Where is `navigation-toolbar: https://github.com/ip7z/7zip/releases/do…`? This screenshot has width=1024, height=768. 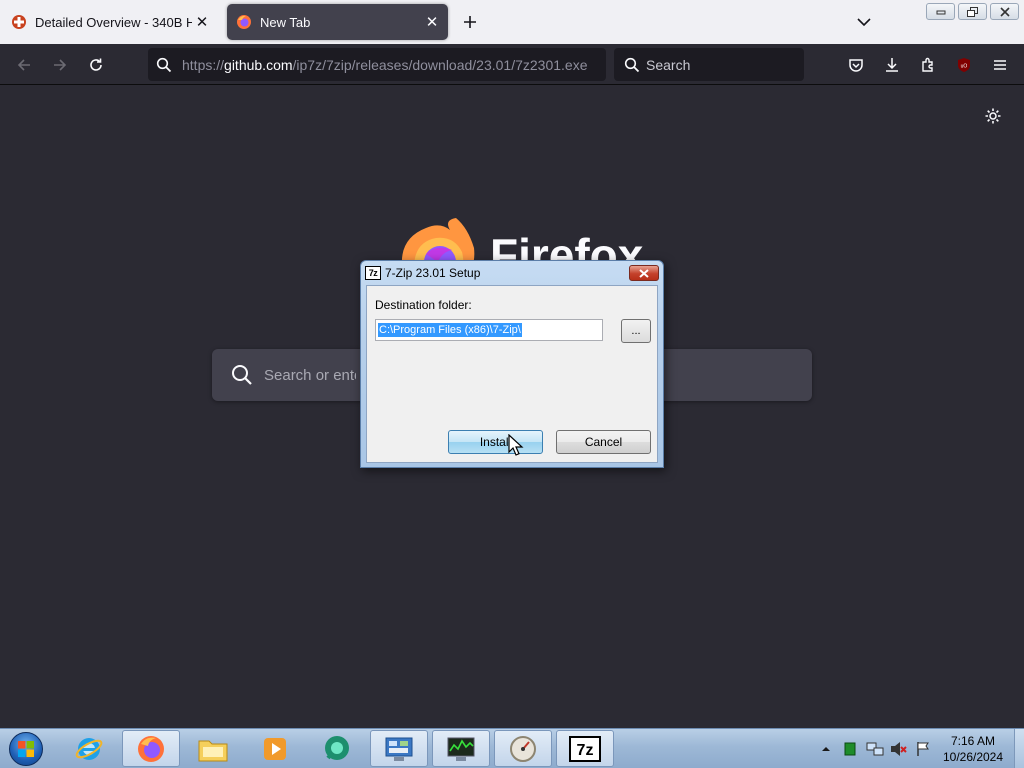
navigation-toolbar: https://github.com/ip7z/7zip/releases/do… is located at coordinates (512, 64).